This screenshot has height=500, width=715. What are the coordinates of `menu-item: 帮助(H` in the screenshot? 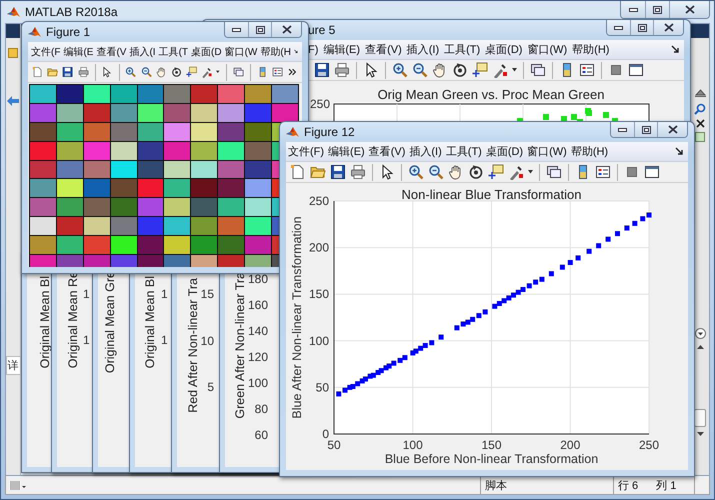 It's located at (275, 51).